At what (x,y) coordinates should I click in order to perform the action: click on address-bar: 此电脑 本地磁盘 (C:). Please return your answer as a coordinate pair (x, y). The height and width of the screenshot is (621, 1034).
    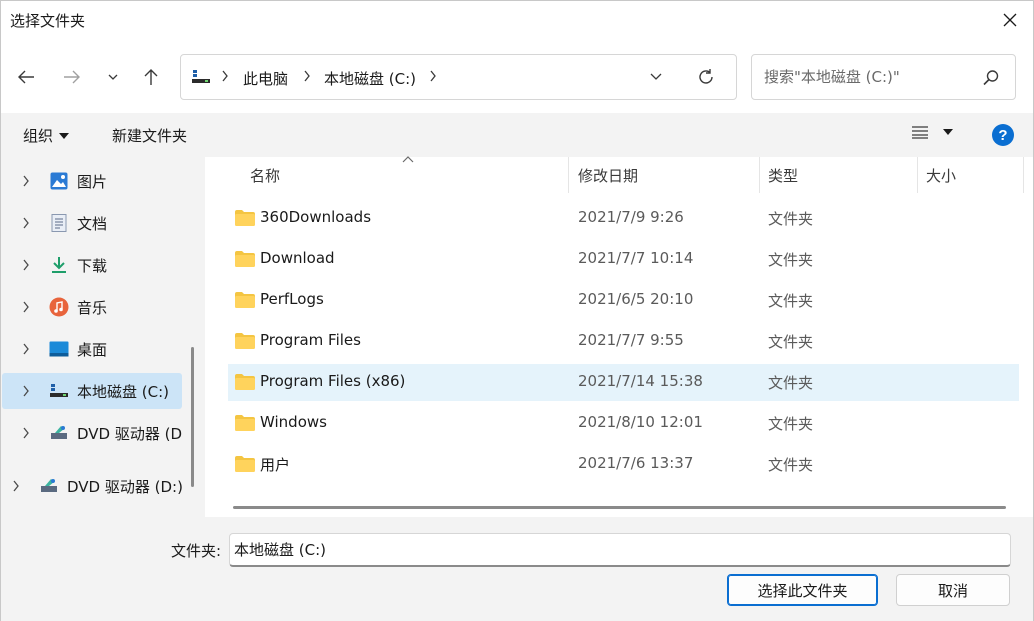
    Looking at the image, I should click on (458, 77).